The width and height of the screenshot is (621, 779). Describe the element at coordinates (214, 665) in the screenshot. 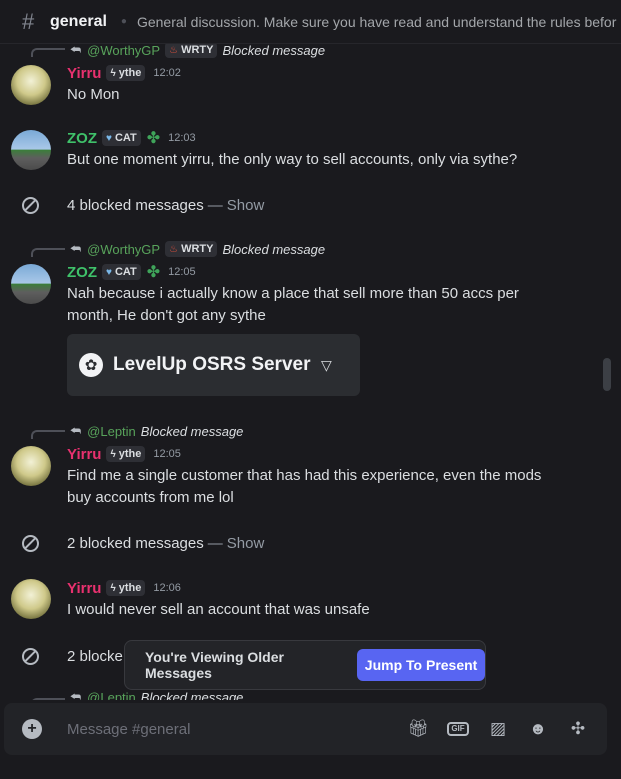

I see `viewing-older-label: You're Viewing Older Messages` at that location.